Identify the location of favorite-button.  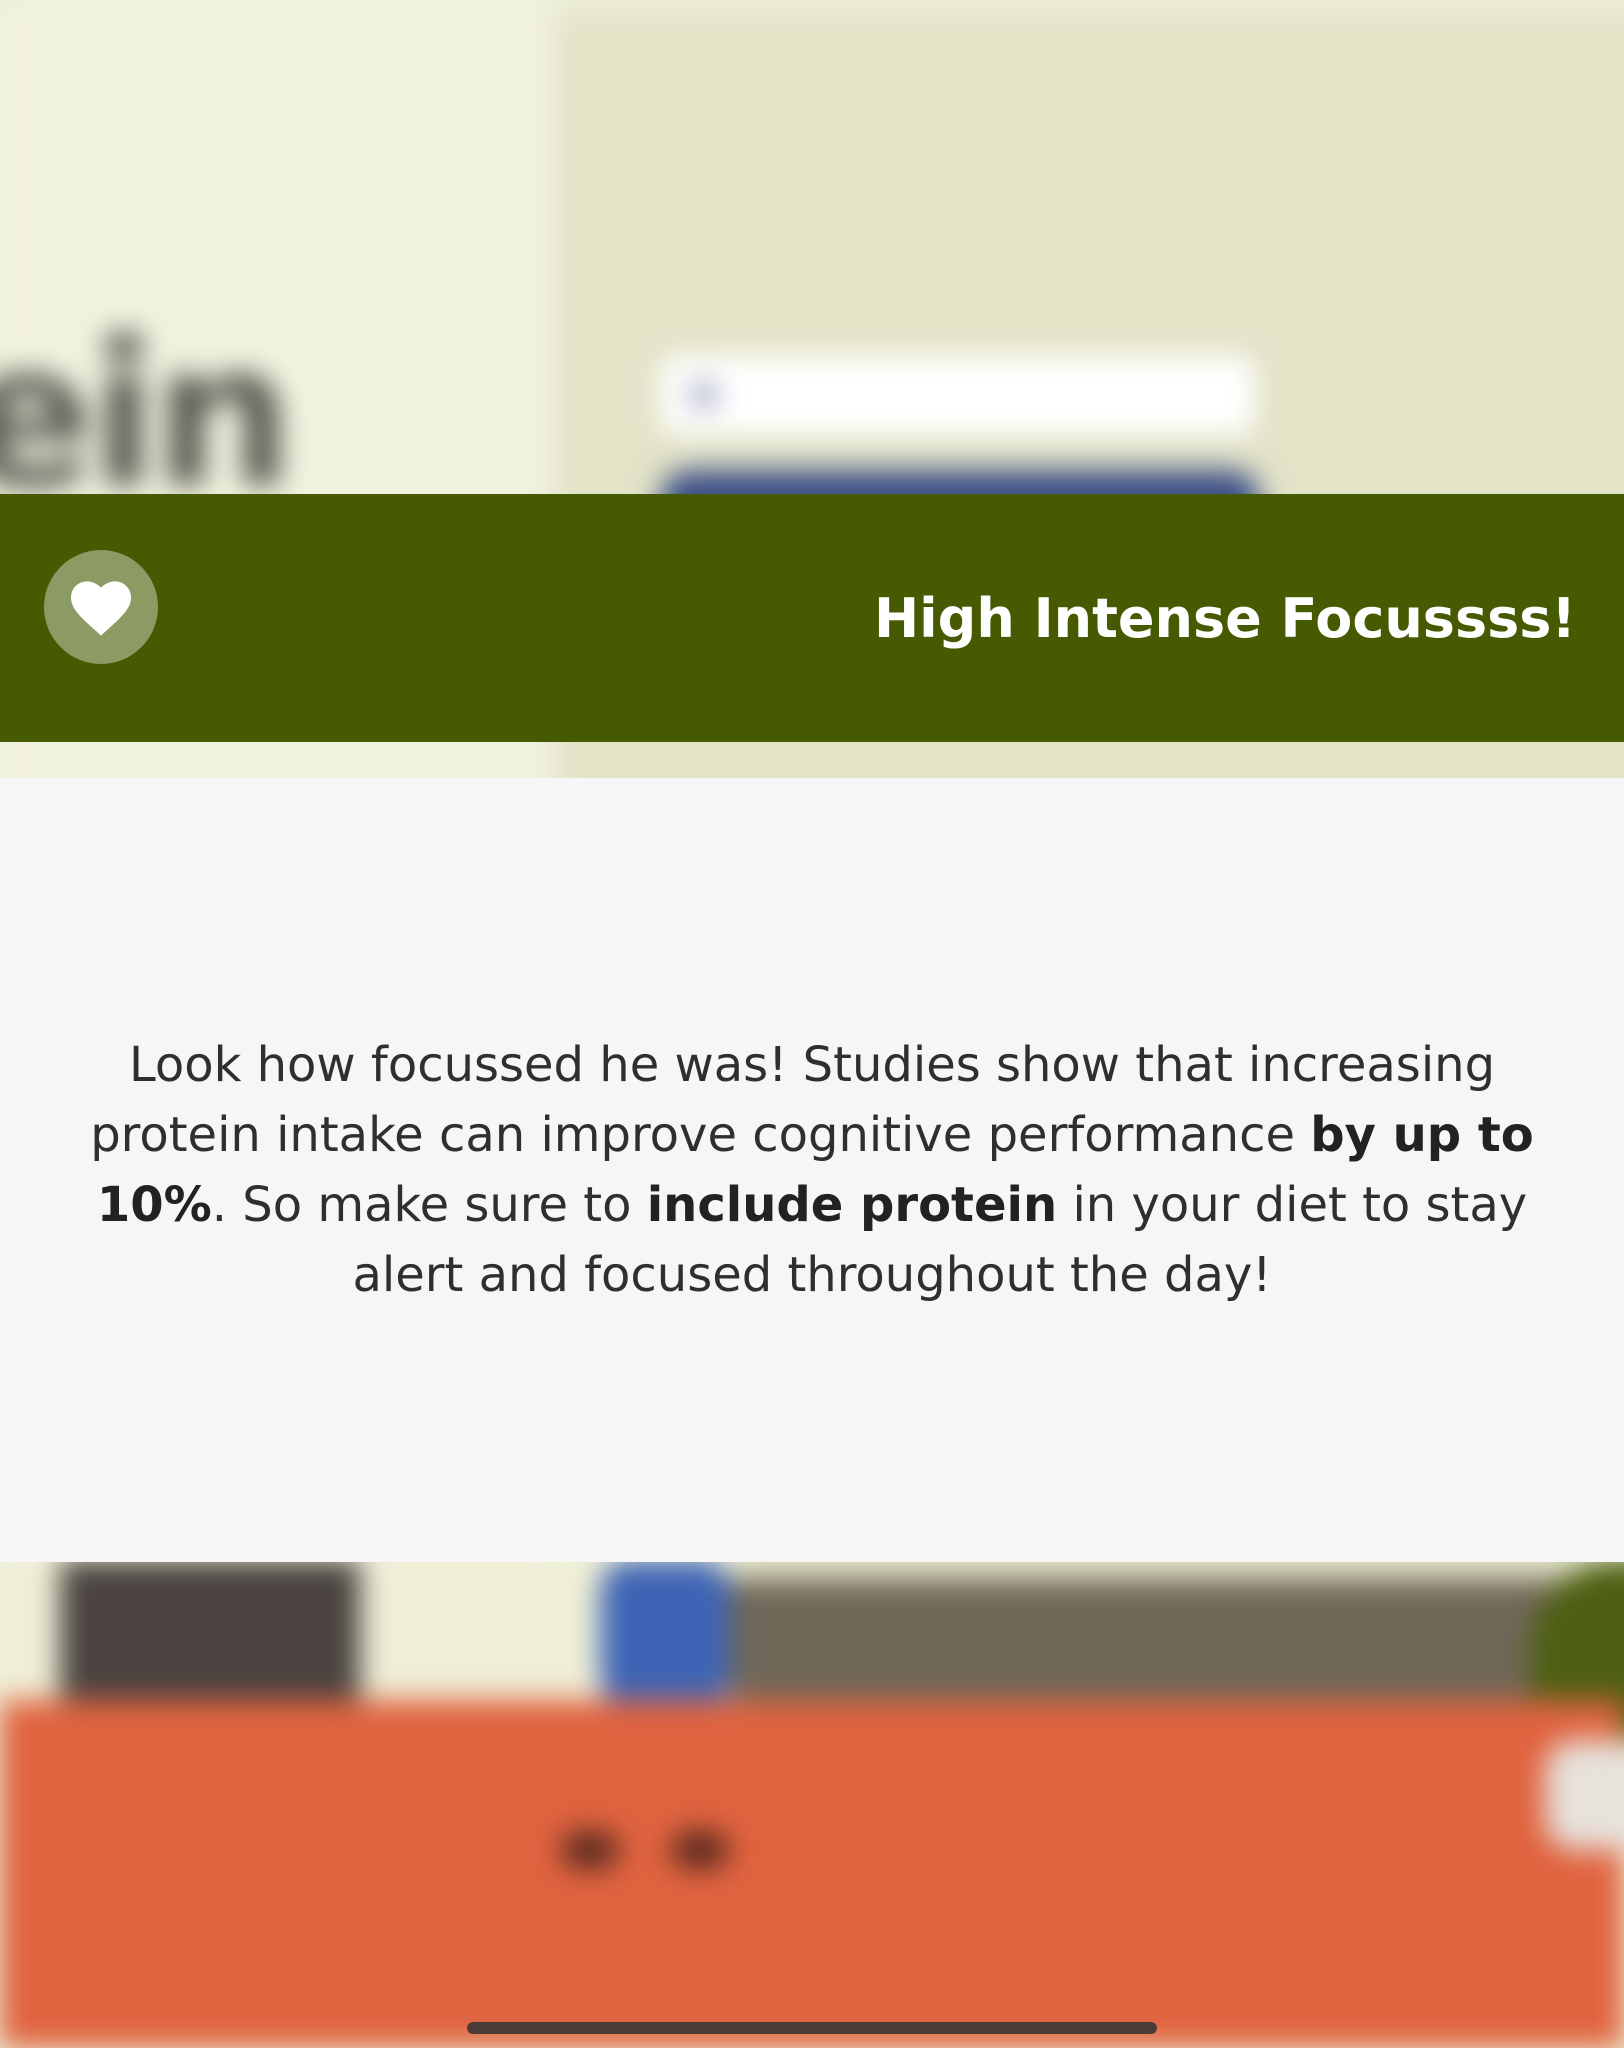
(101, 607).